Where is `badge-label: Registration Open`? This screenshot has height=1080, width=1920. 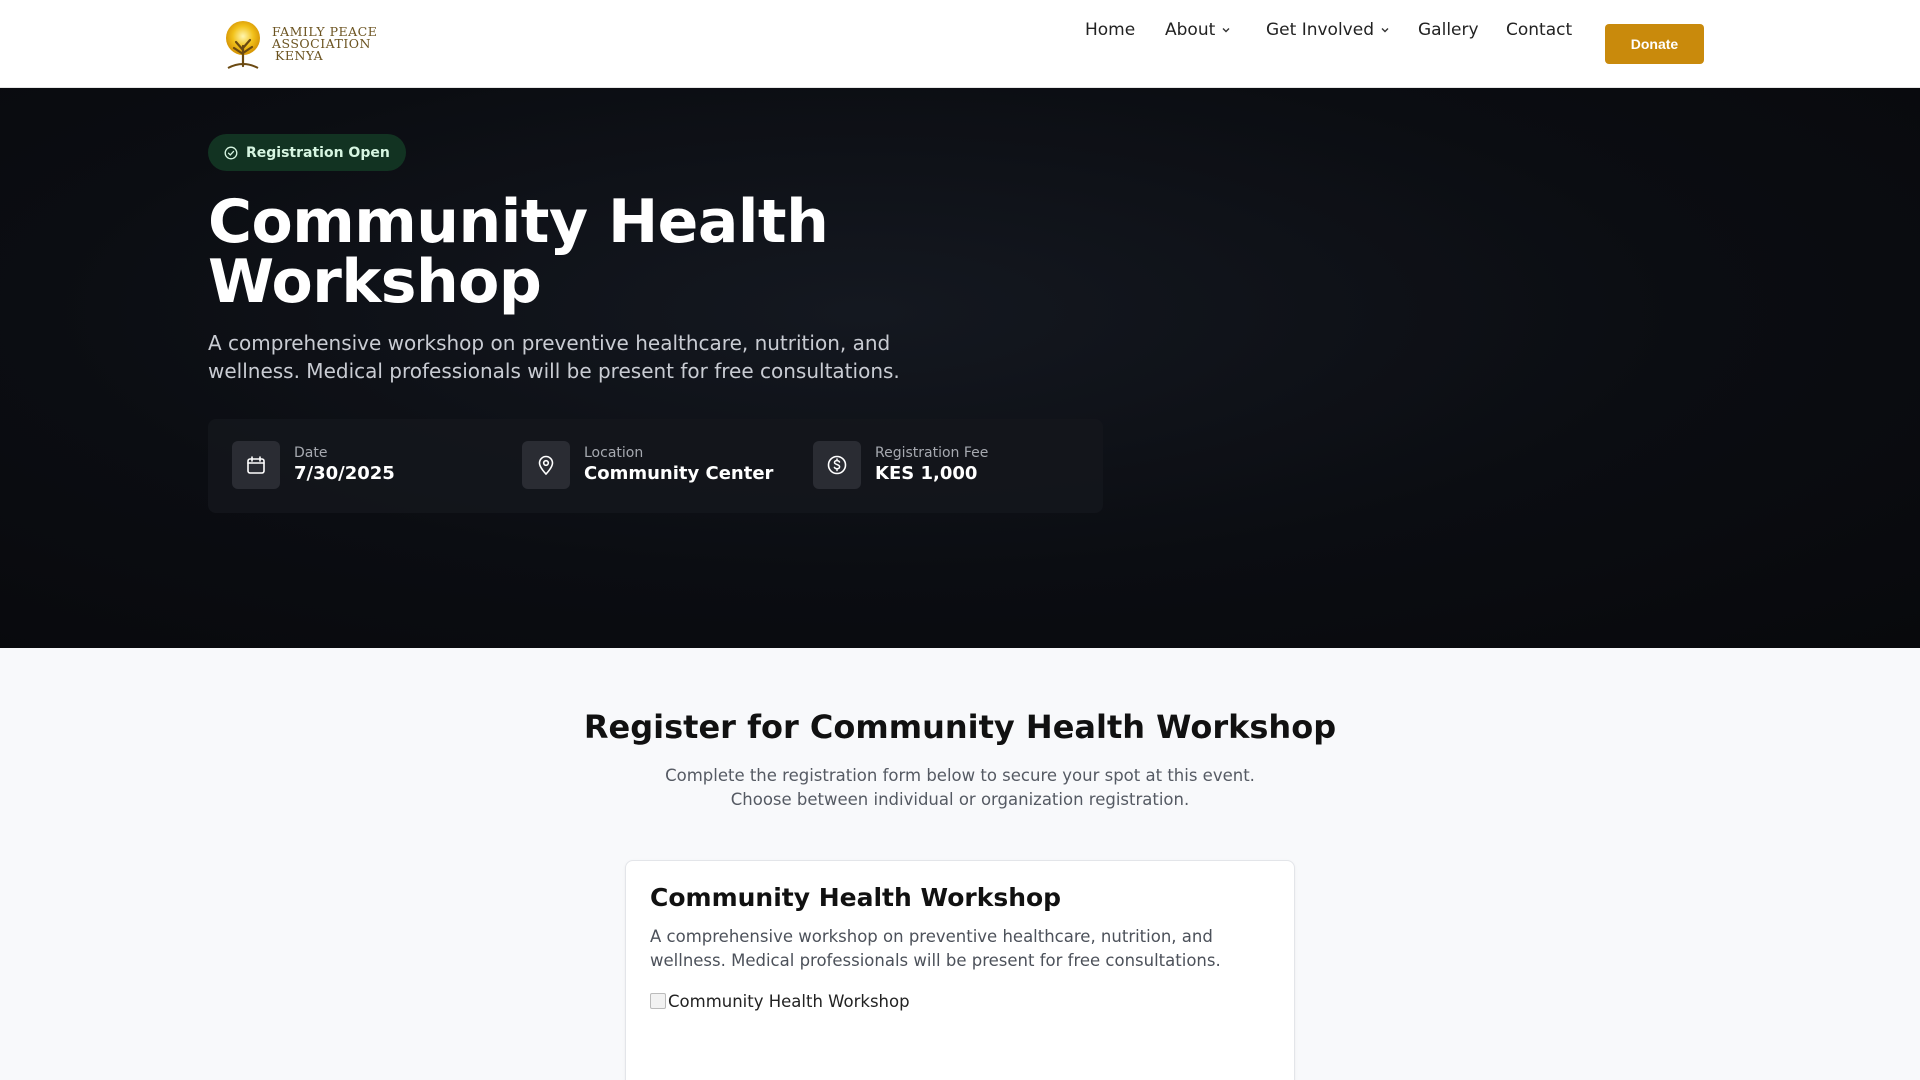
badge-label: Registration Open is located at coordinates (318, 152).